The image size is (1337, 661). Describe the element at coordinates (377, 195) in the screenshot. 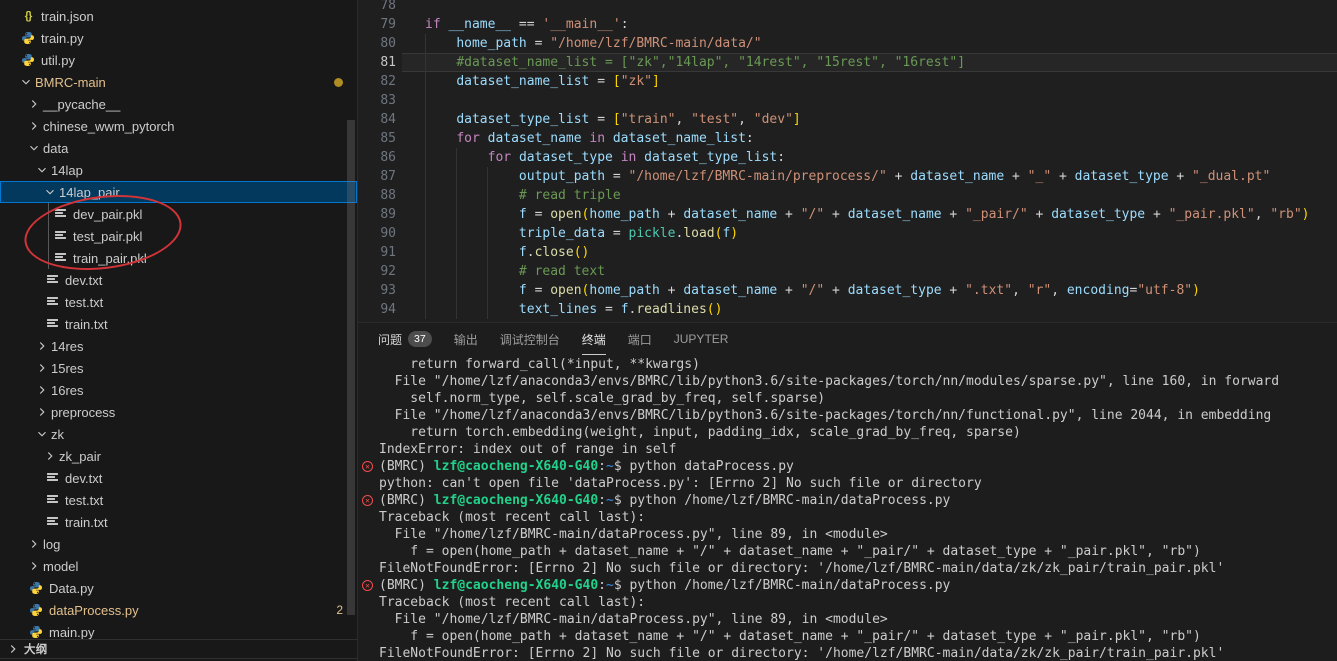

I see `line-number: 88` at that location.